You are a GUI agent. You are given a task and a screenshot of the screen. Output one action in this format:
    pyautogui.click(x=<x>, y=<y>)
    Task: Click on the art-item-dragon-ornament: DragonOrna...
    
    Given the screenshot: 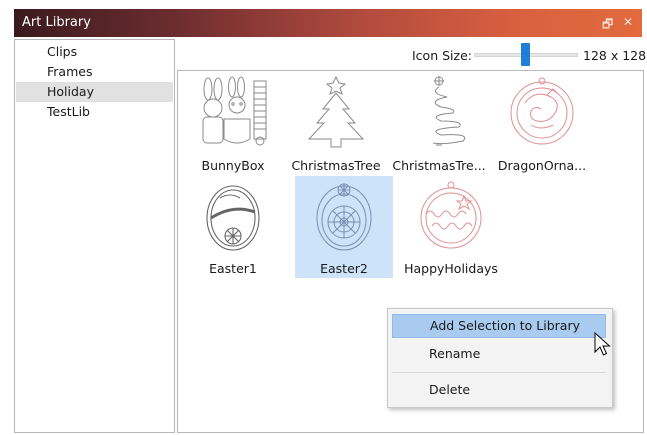 What is the action you would take?
    pyautogui.click(x=542, y=124)
    